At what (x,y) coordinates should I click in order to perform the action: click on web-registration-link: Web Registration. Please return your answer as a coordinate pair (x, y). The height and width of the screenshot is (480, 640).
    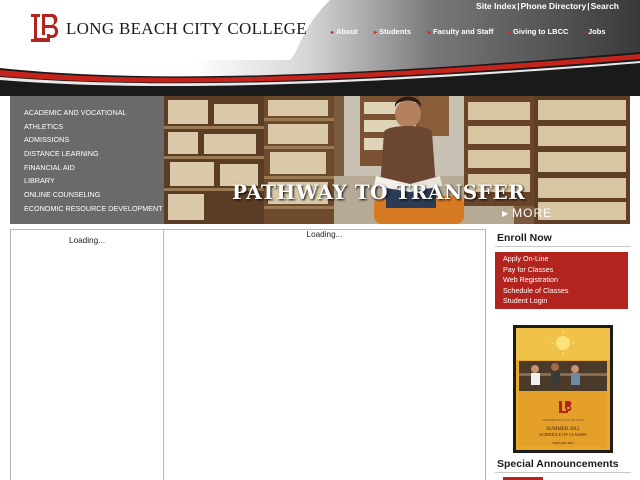
    Looking at the image, I should click on (565, 280).